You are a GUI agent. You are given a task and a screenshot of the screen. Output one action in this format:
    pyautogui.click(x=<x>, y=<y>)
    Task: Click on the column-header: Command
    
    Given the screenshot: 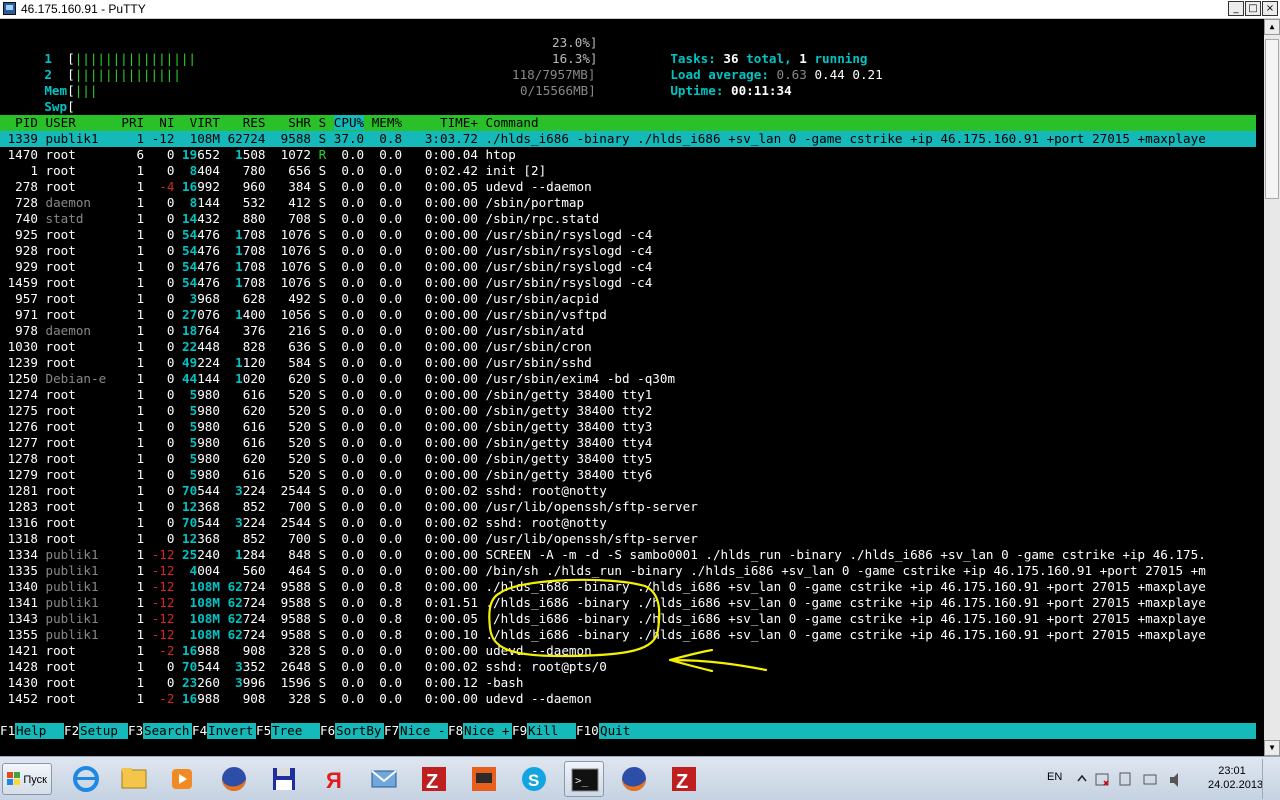 What is the action you would take?
    pyautogui.click(x=512, y=122)
    